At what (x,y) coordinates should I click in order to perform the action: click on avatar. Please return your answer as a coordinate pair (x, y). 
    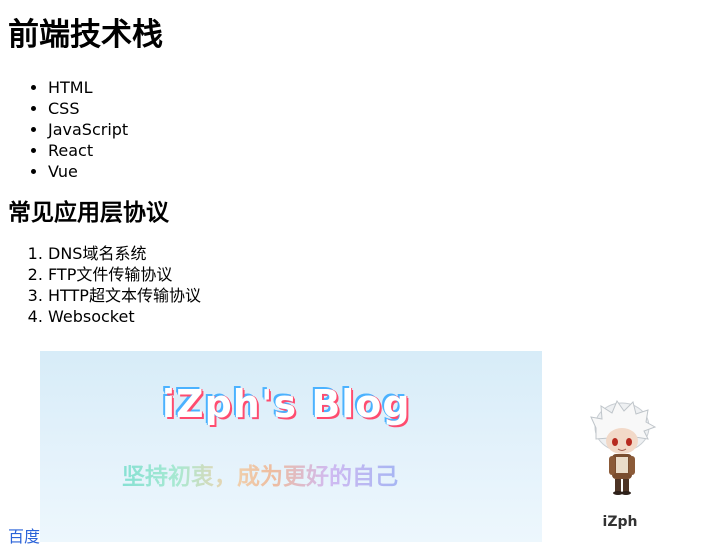
    Looking at the image, I should click on (623, 447).